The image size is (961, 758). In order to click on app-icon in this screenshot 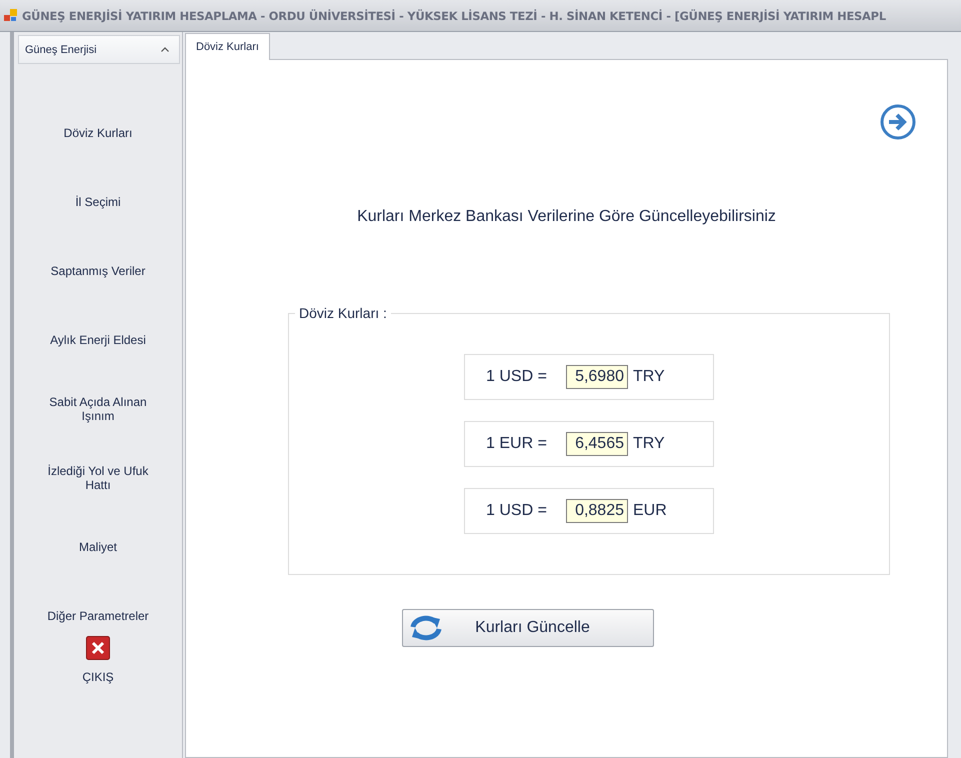, I will do `click(10, 15)`.